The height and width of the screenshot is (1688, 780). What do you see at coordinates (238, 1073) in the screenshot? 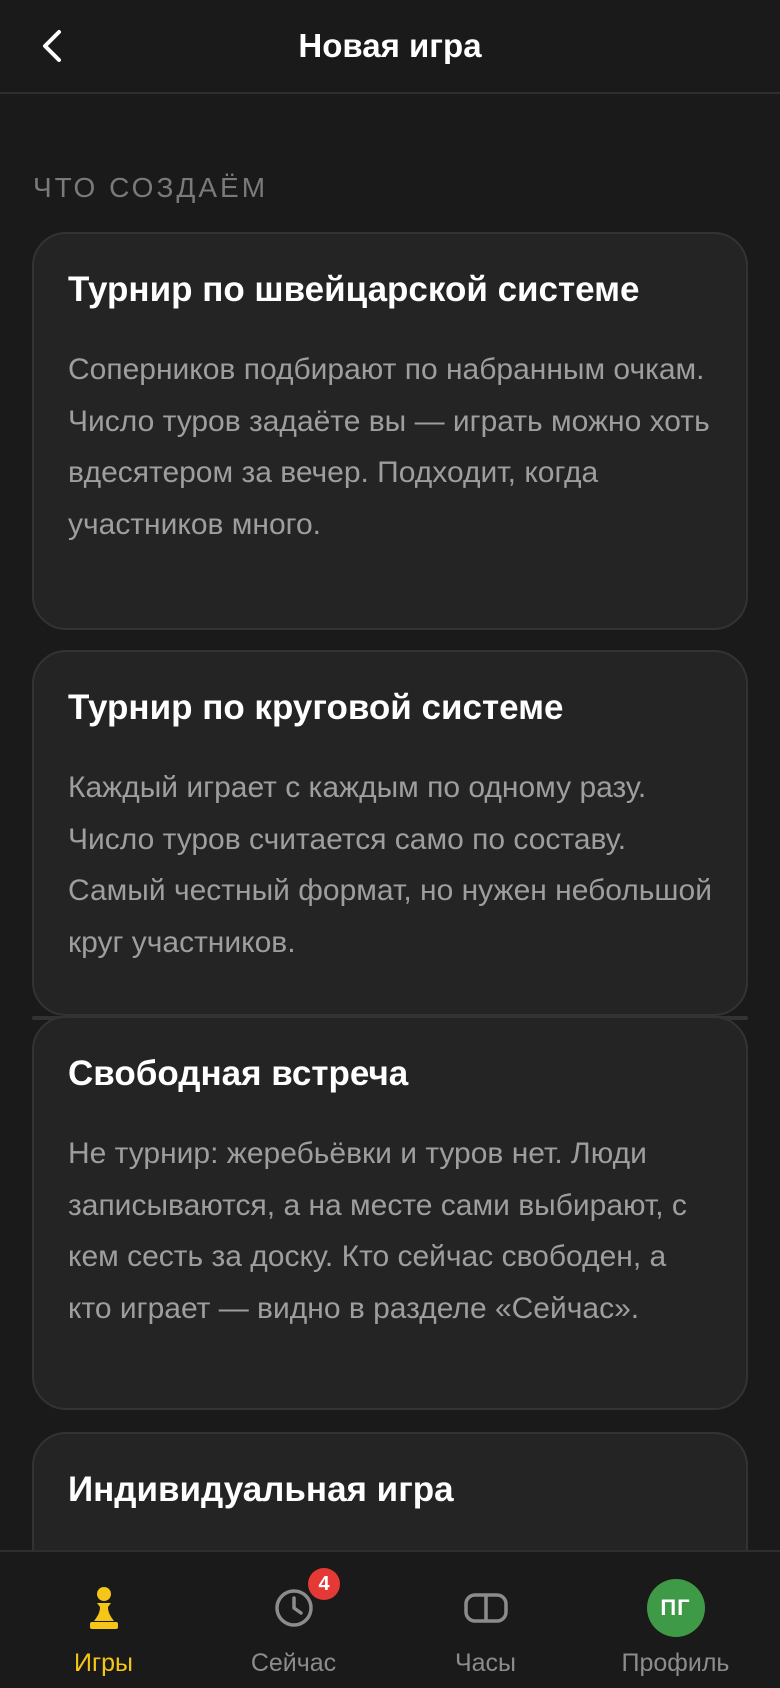
I see `card-title: Свободная встреча` at bounding box center [238, 1073].